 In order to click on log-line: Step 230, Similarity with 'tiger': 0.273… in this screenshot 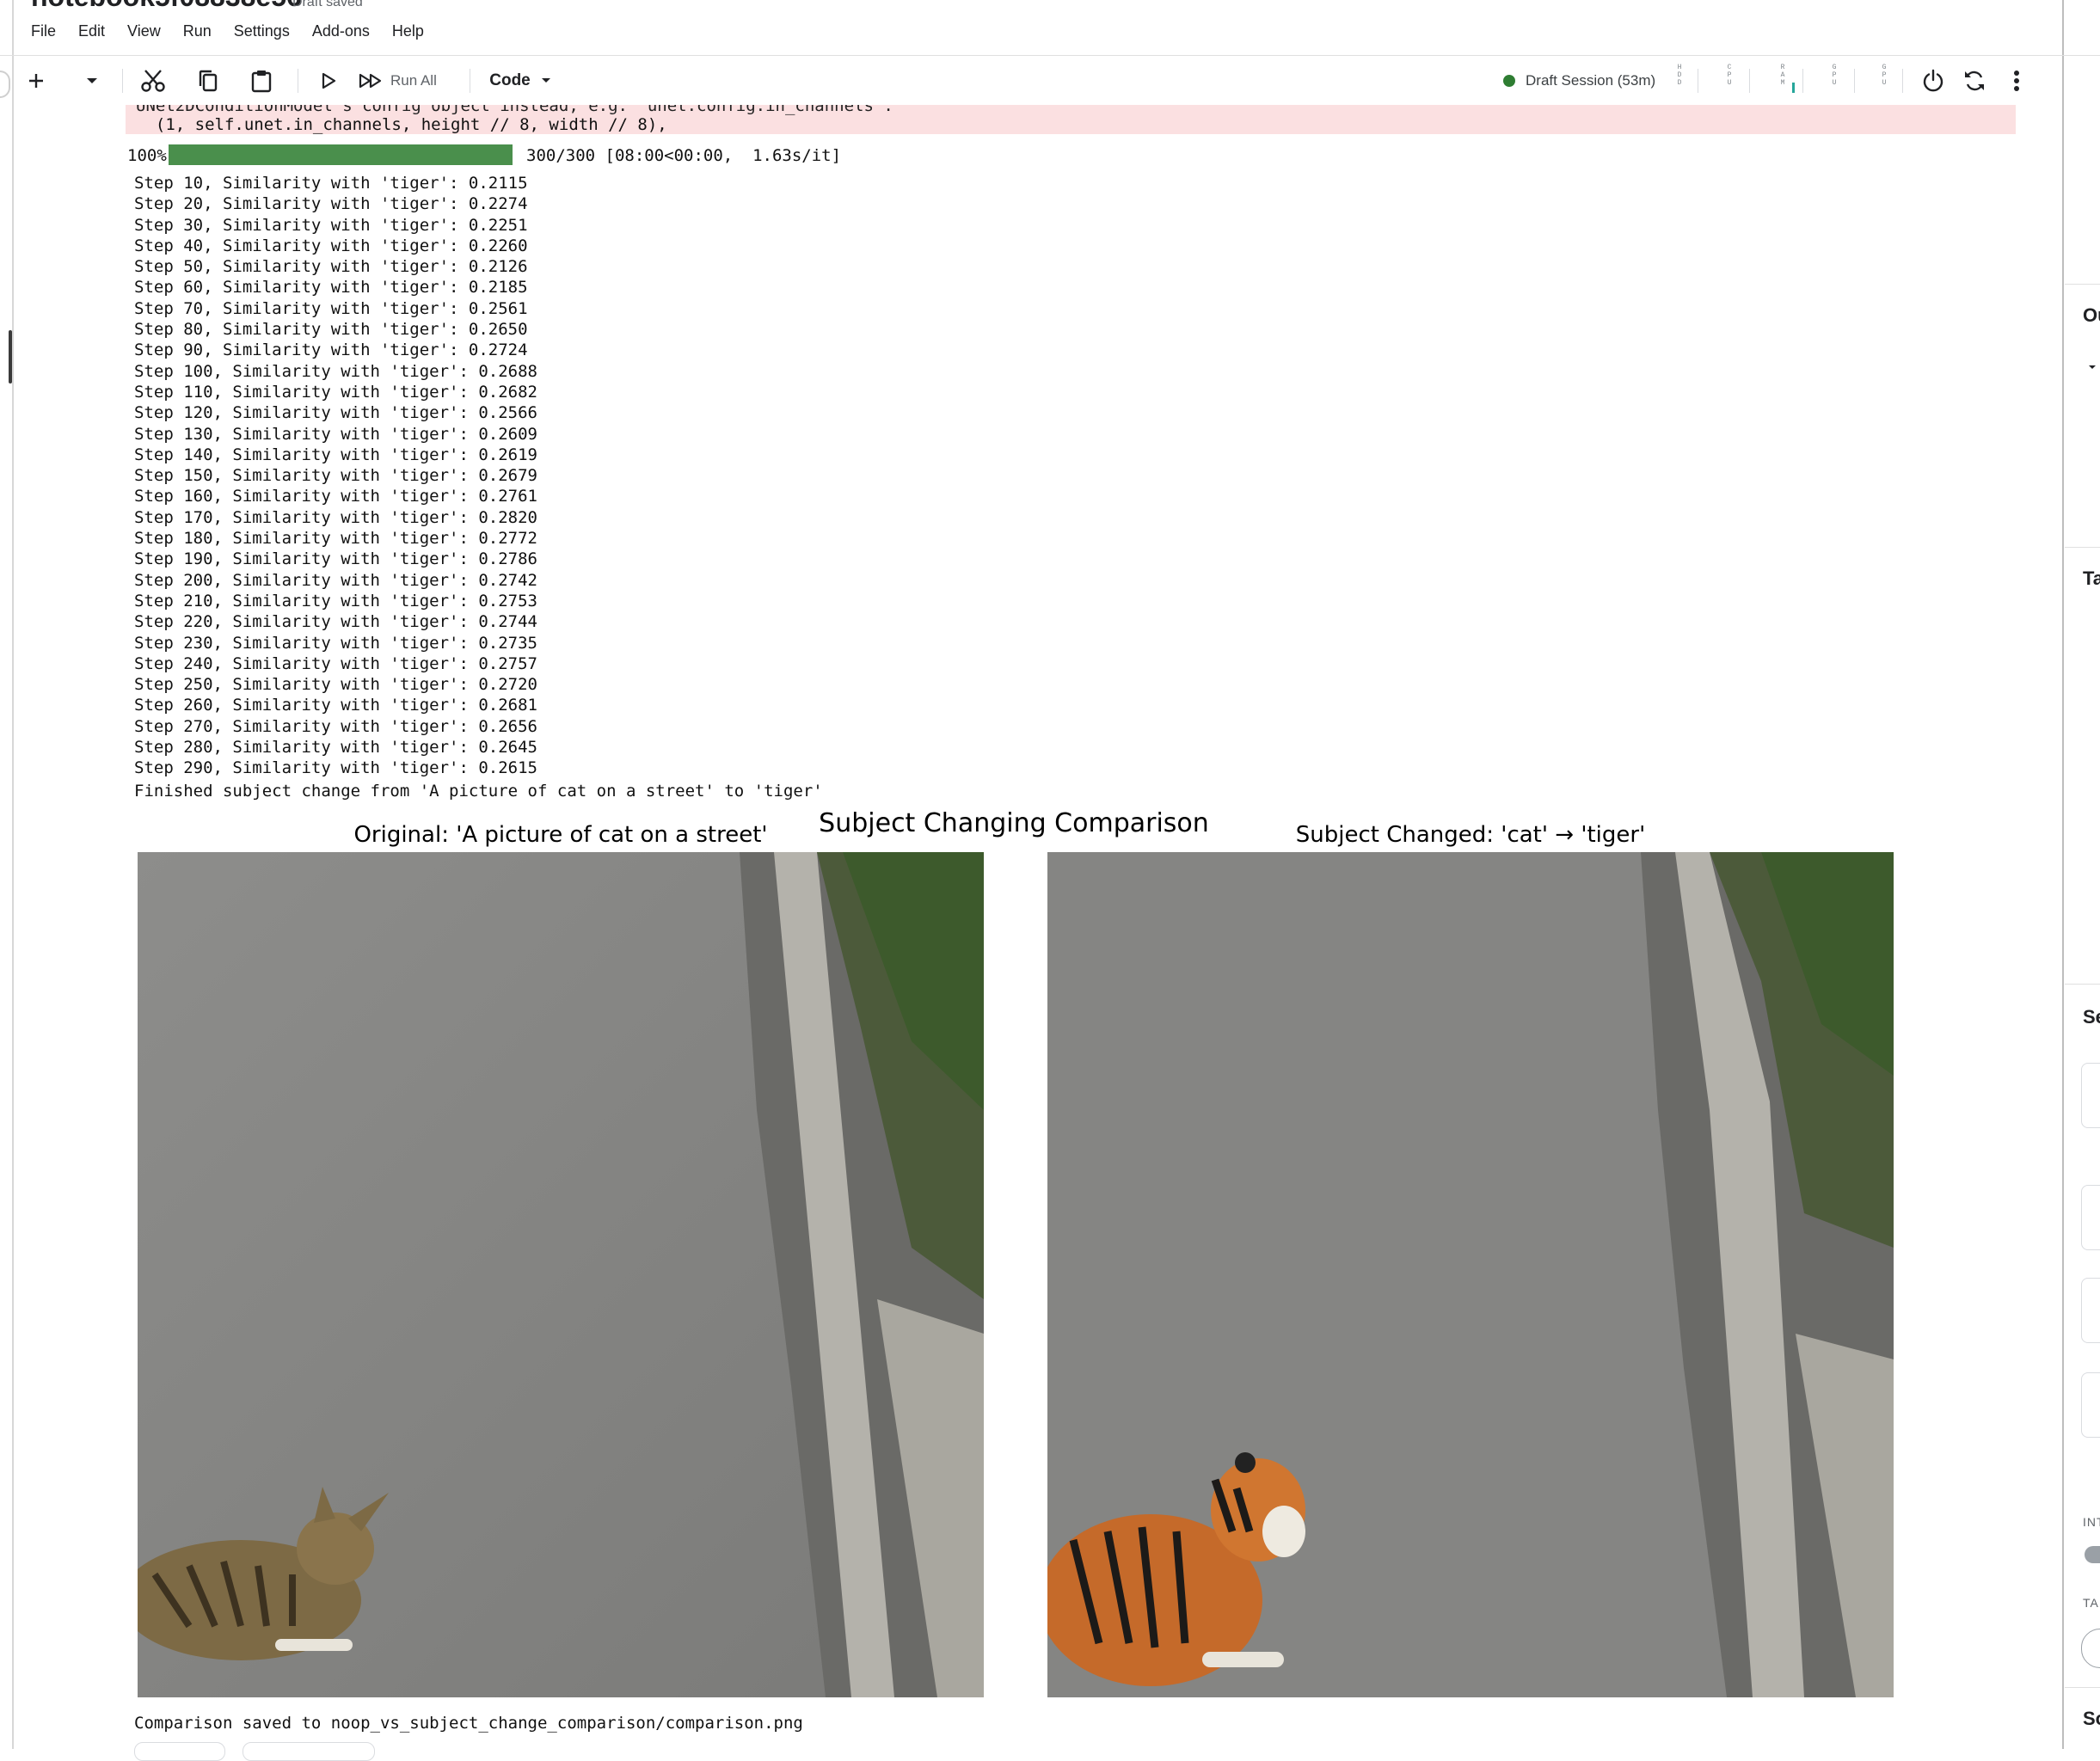, I will do `click(335, 643)`.